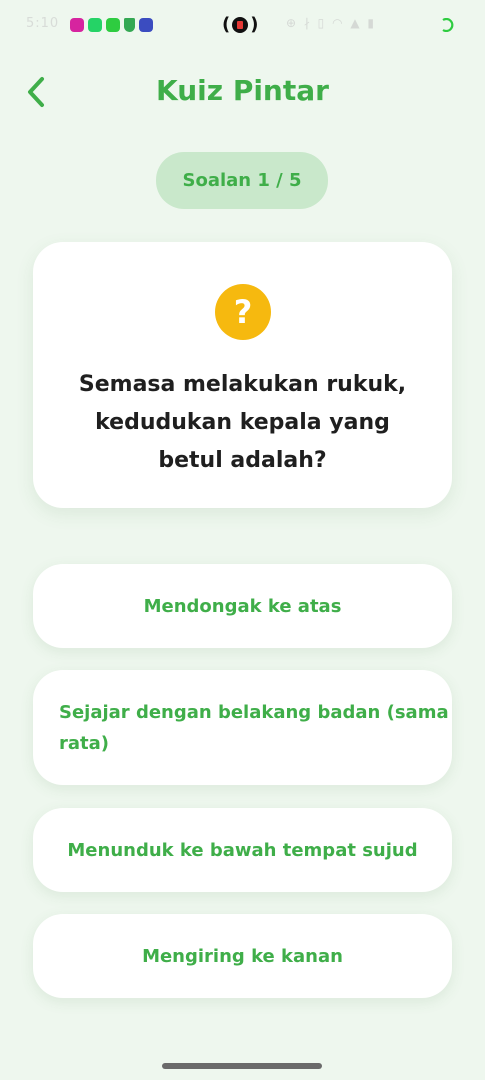  Describe the element at coordinates (448, 25) in the screenshot. I see `battery-icon` at that location.